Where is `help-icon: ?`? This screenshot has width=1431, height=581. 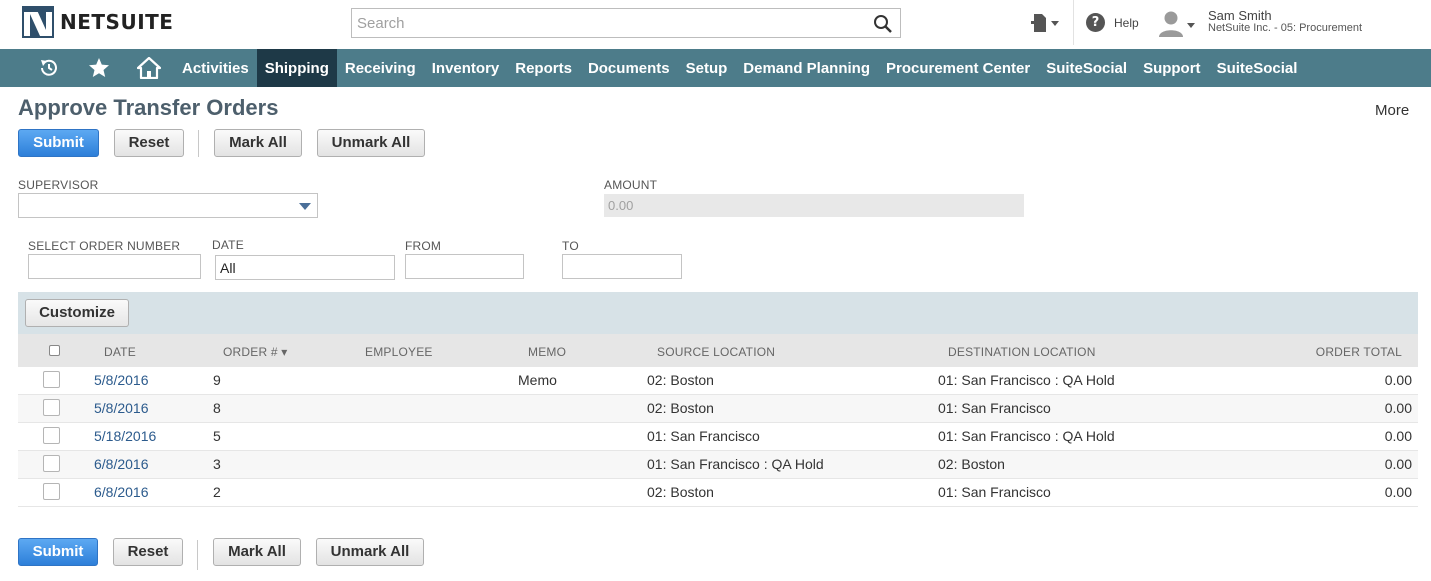
help-icon: ? is located at coordinates (1095, 22).